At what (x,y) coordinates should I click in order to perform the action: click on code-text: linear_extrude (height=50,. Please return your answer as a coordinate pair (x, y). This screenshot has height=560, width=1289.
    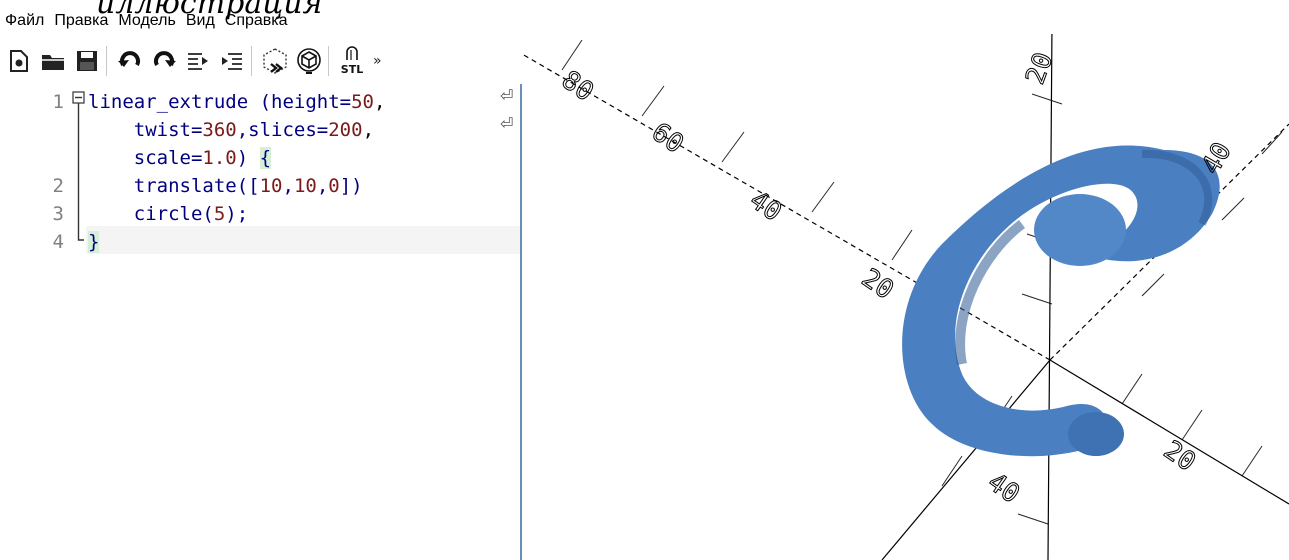
    Looking at the image, I should click on (236, 102).